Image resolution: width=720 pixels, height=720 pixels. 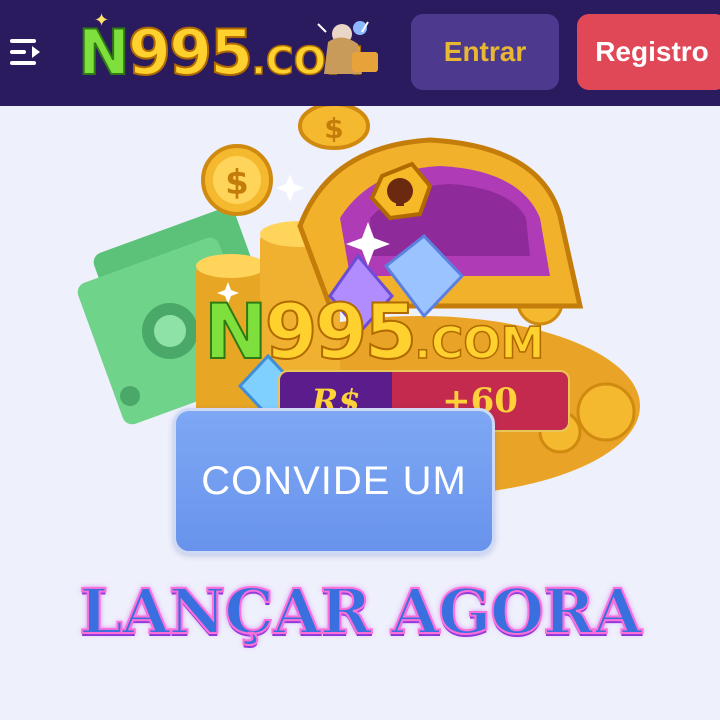 I want to click on register-button: Registro, so click(x=648, y=52).